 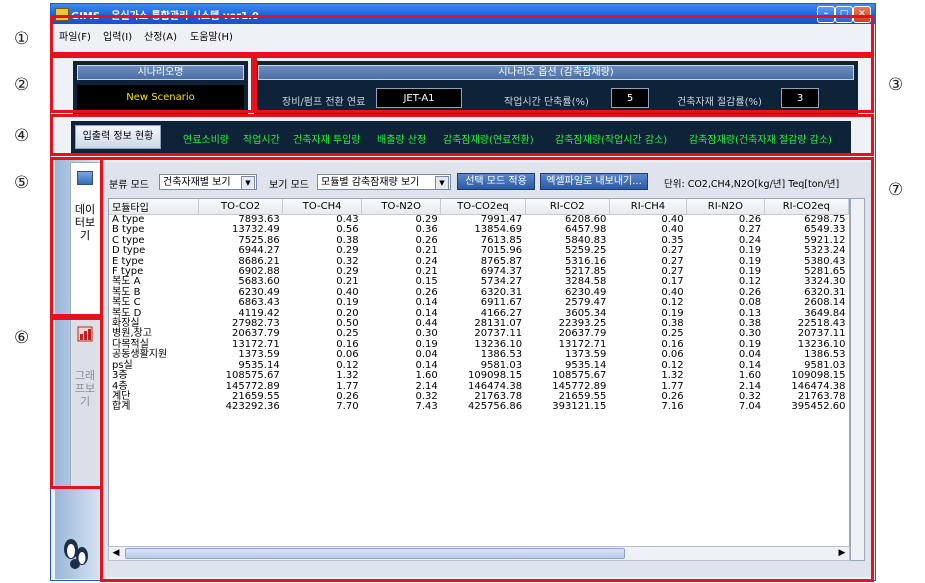 What do you see at coordinates (462, 35) in the screenshot?
I see `highlight-menu` at bounding box center [462, 35].